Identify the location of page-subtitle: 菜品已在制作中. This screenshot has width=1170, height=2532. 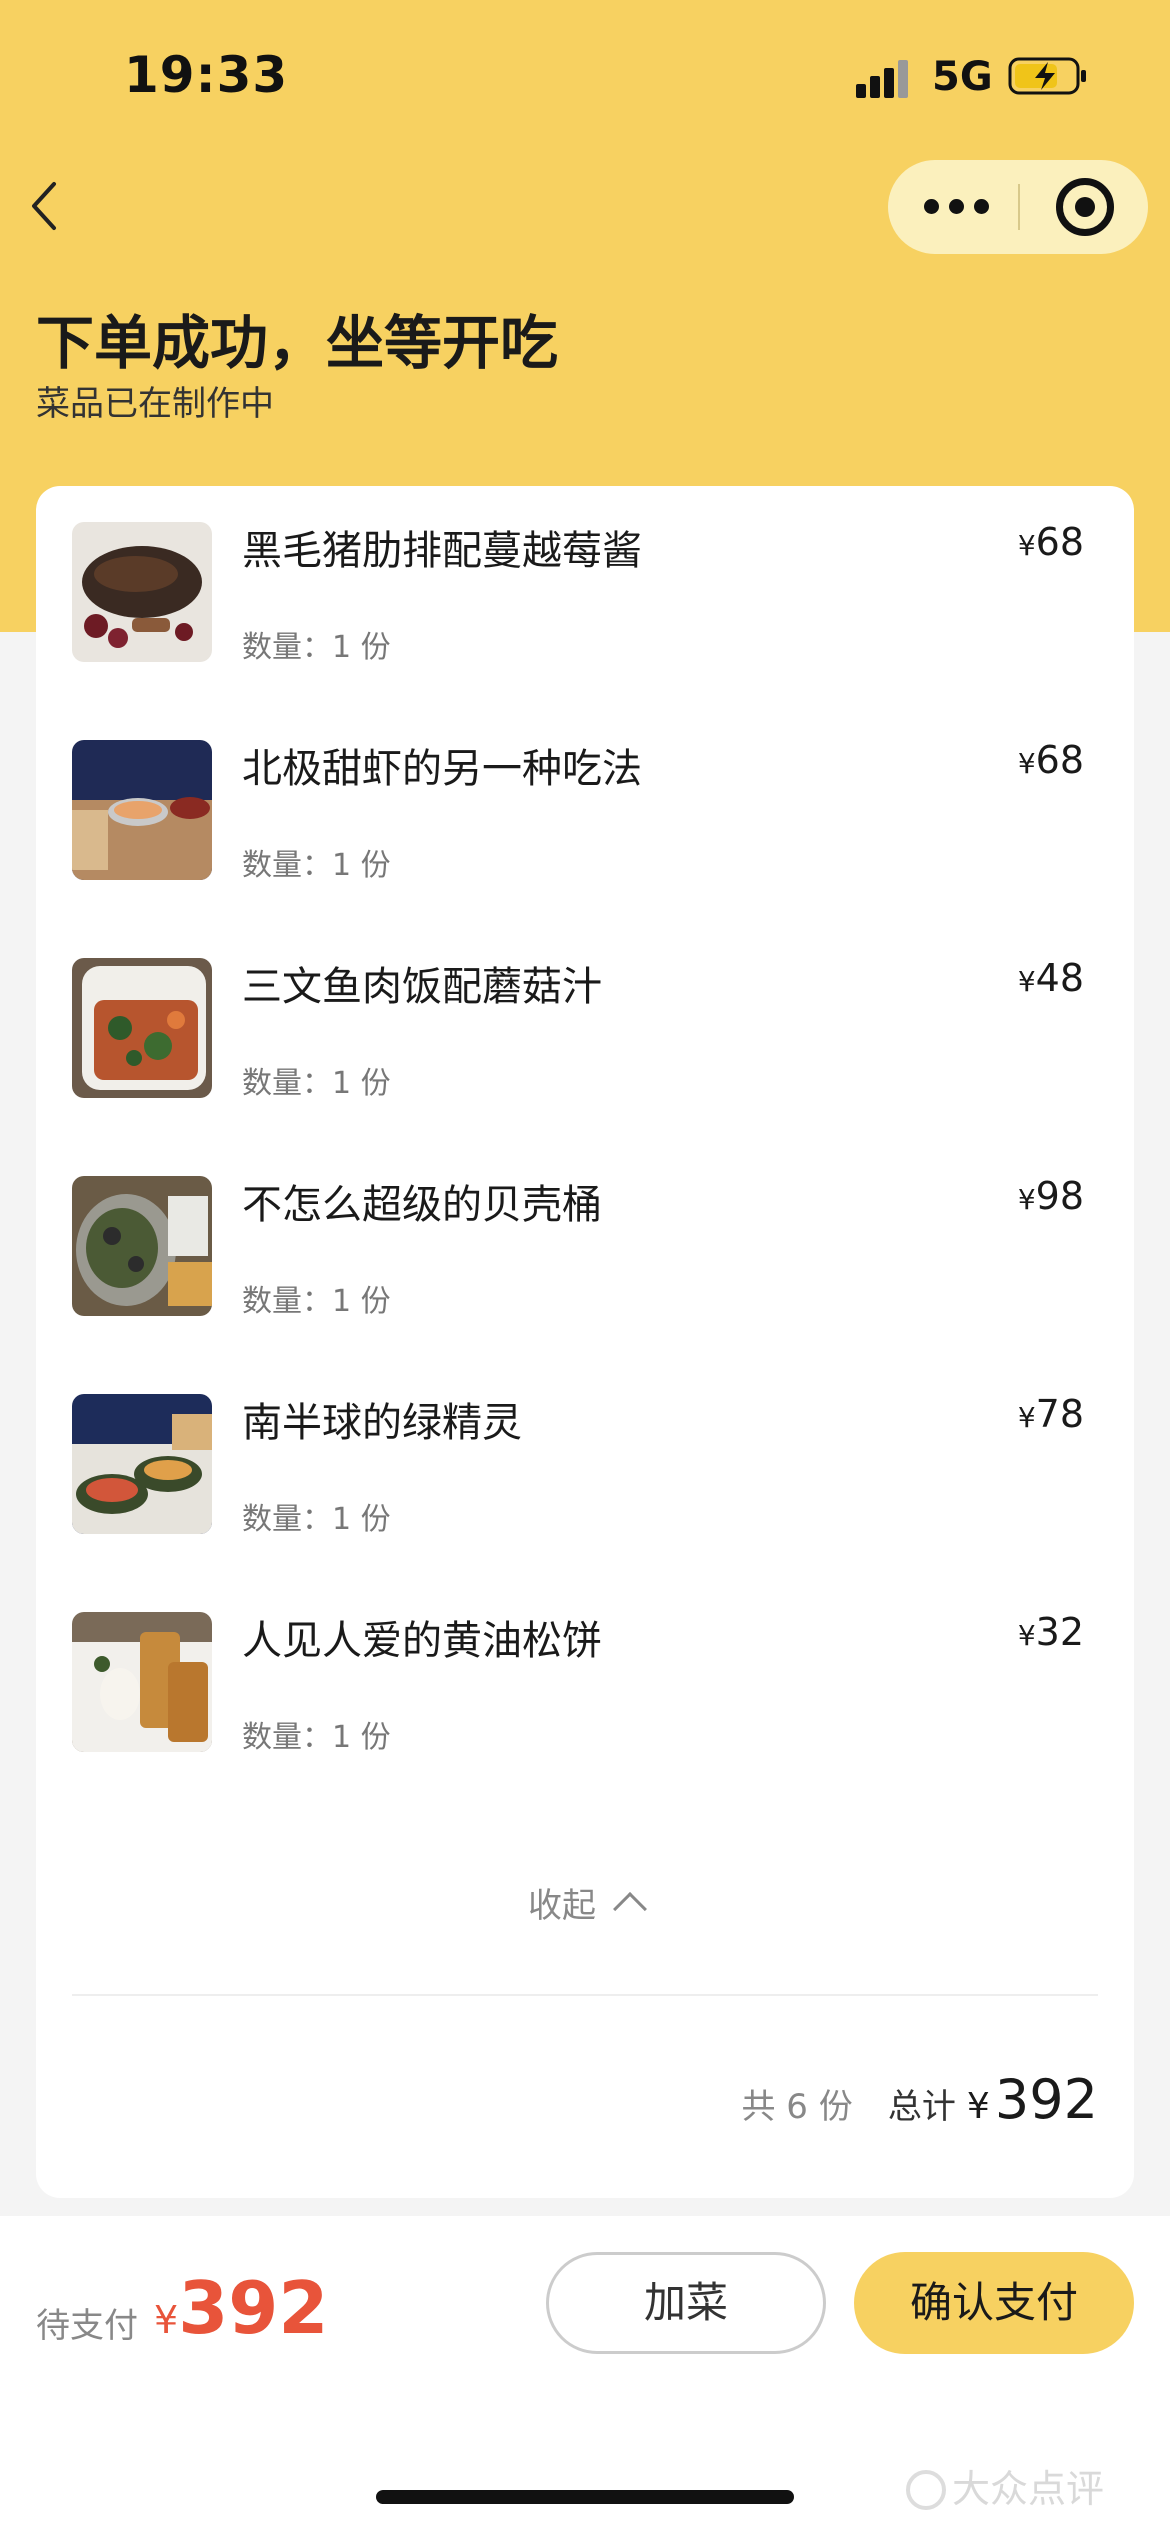
(155, 404).